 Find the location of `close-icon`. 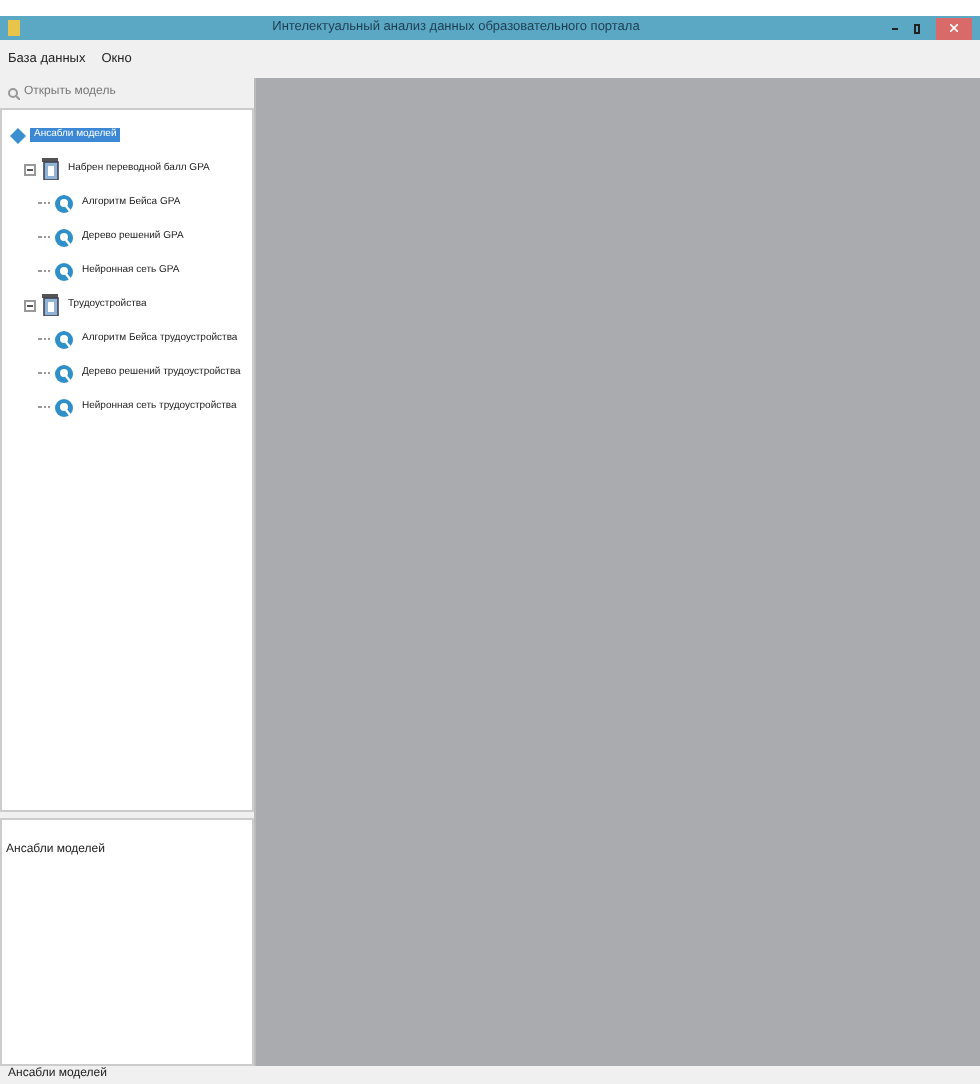

close-icon is located at coordinates (954, 28).